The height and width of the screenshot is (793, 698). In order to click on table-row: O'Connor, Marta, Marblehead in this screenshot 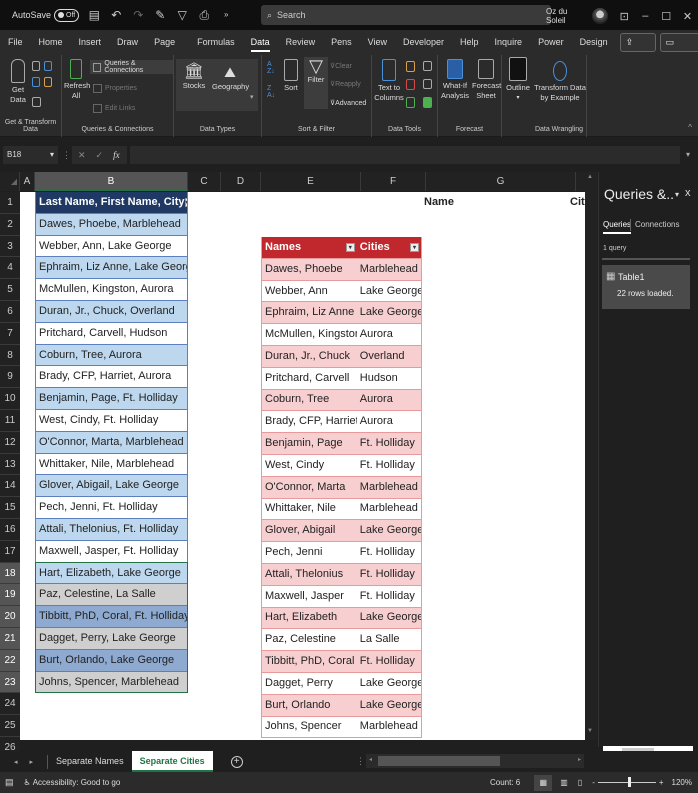, I will do `click(111, 442)`.